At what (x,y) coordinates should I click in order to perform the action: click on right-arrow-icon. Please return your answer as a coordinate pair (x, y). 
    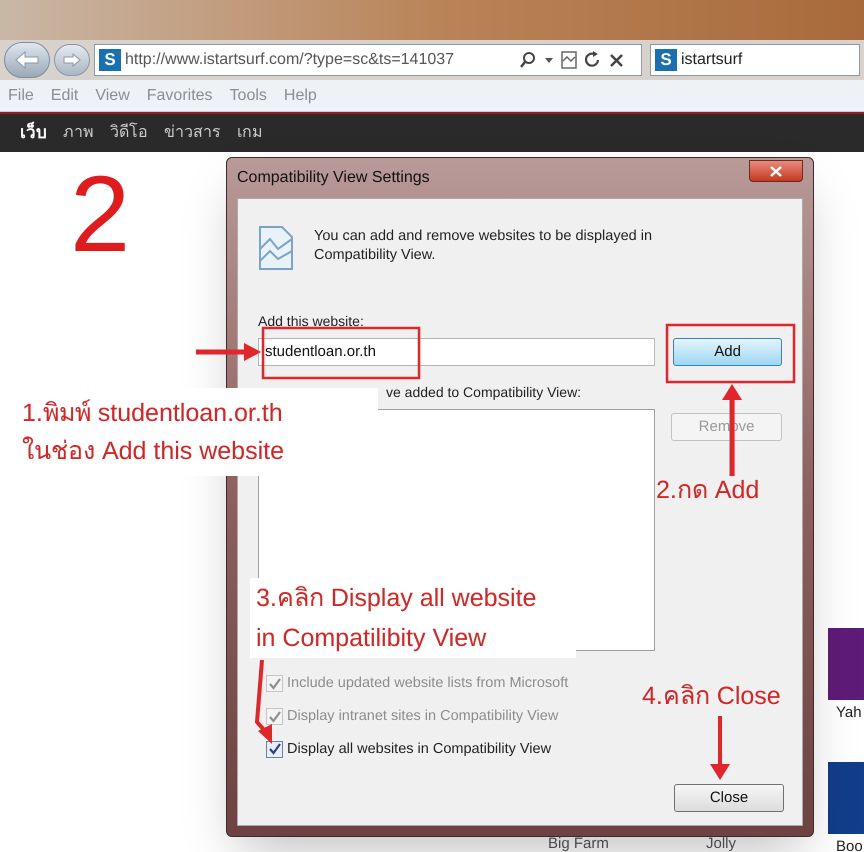
    Looking at the image, I should click on (72, 60).